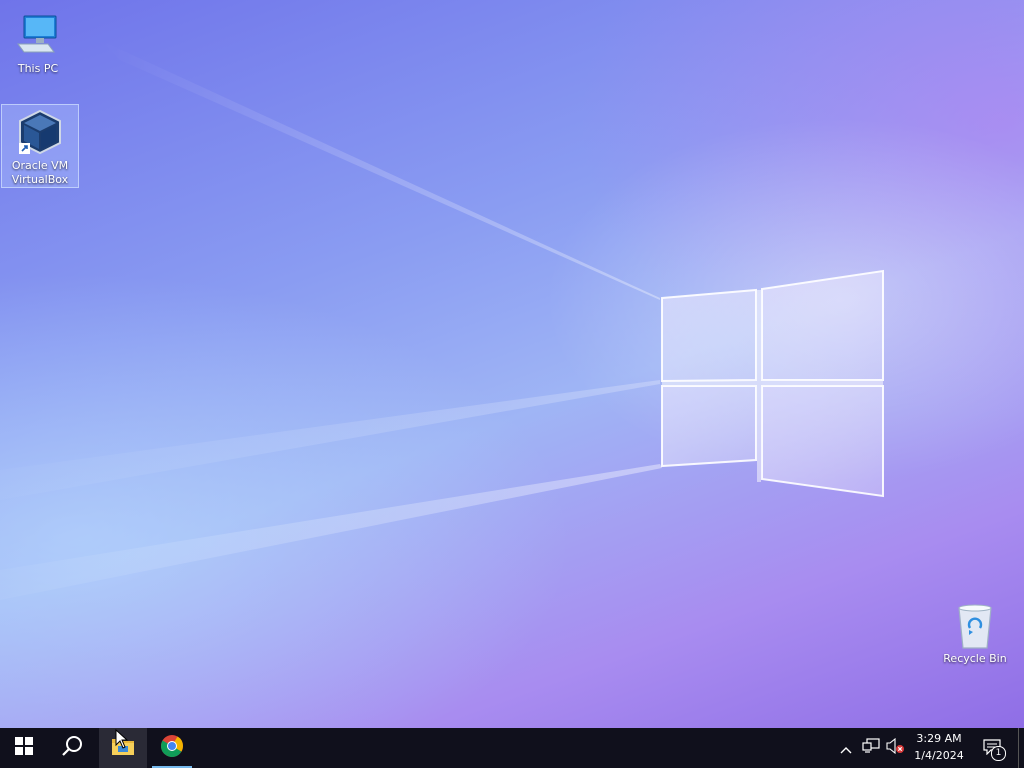 Image resolution: width=1024 pixels, height=768 pixels. I want to click on desktop-icon-virtualbox: Oracle VM VirtualBox, so click(40, 146).